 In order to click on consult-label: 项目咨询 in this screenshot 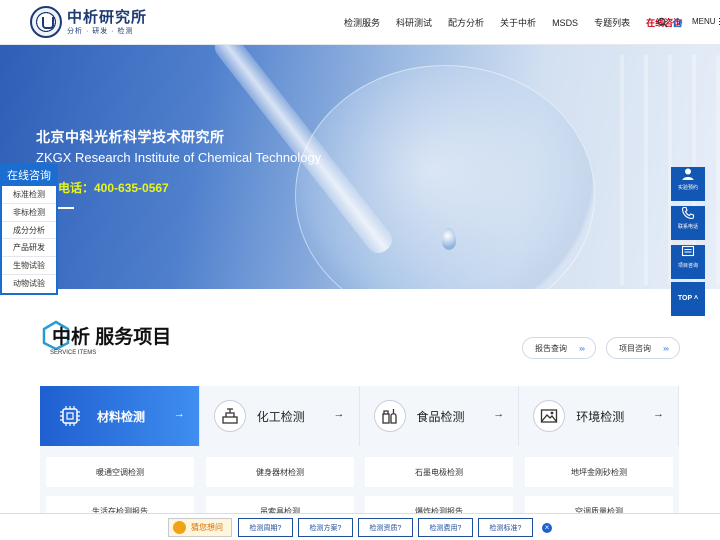, I will do `click(687, 266)`.